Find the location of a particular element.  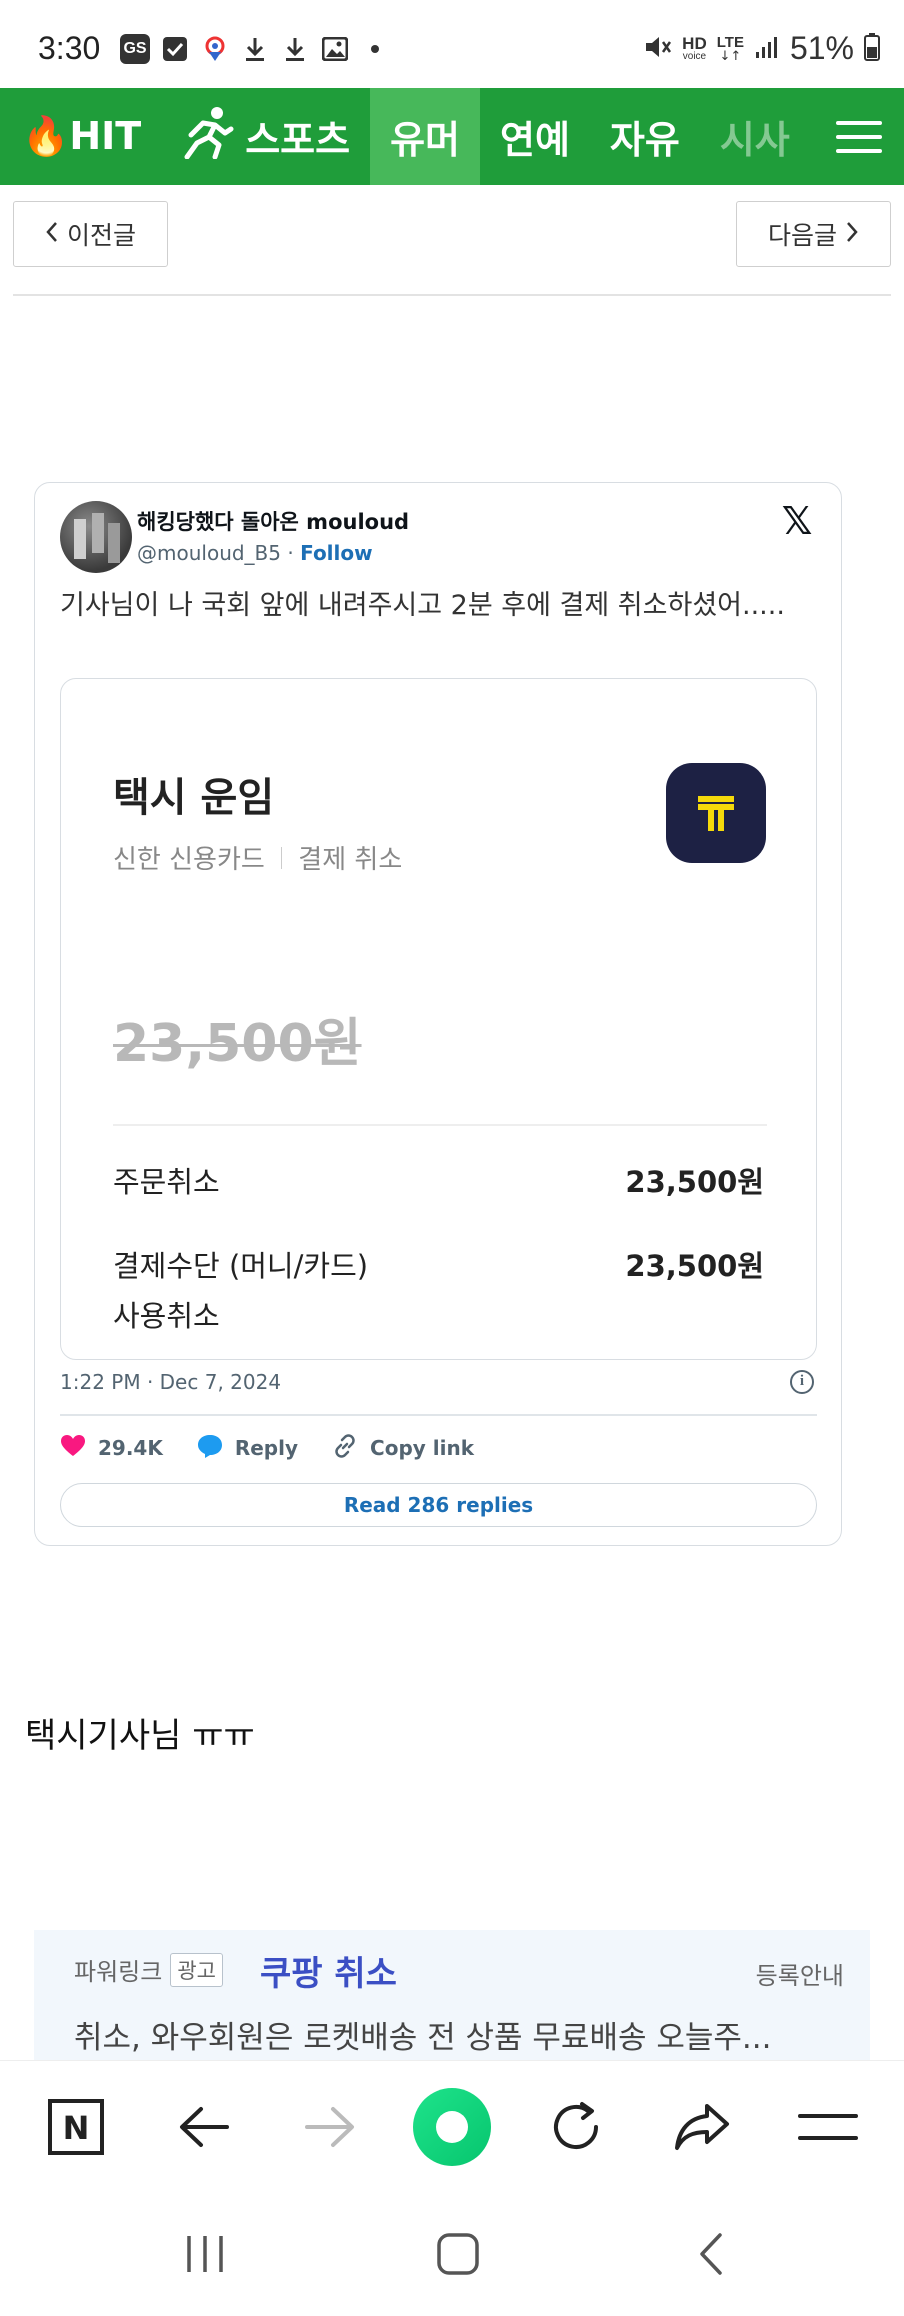

prev-post-button: 이전글 is located at coordinates (90, 234).